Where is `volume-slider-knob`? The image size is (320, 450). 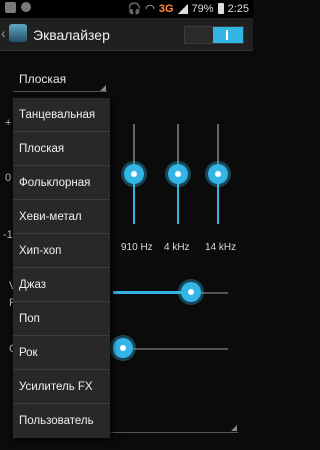 volume-slider-knob is located at coordinates (191, 292).